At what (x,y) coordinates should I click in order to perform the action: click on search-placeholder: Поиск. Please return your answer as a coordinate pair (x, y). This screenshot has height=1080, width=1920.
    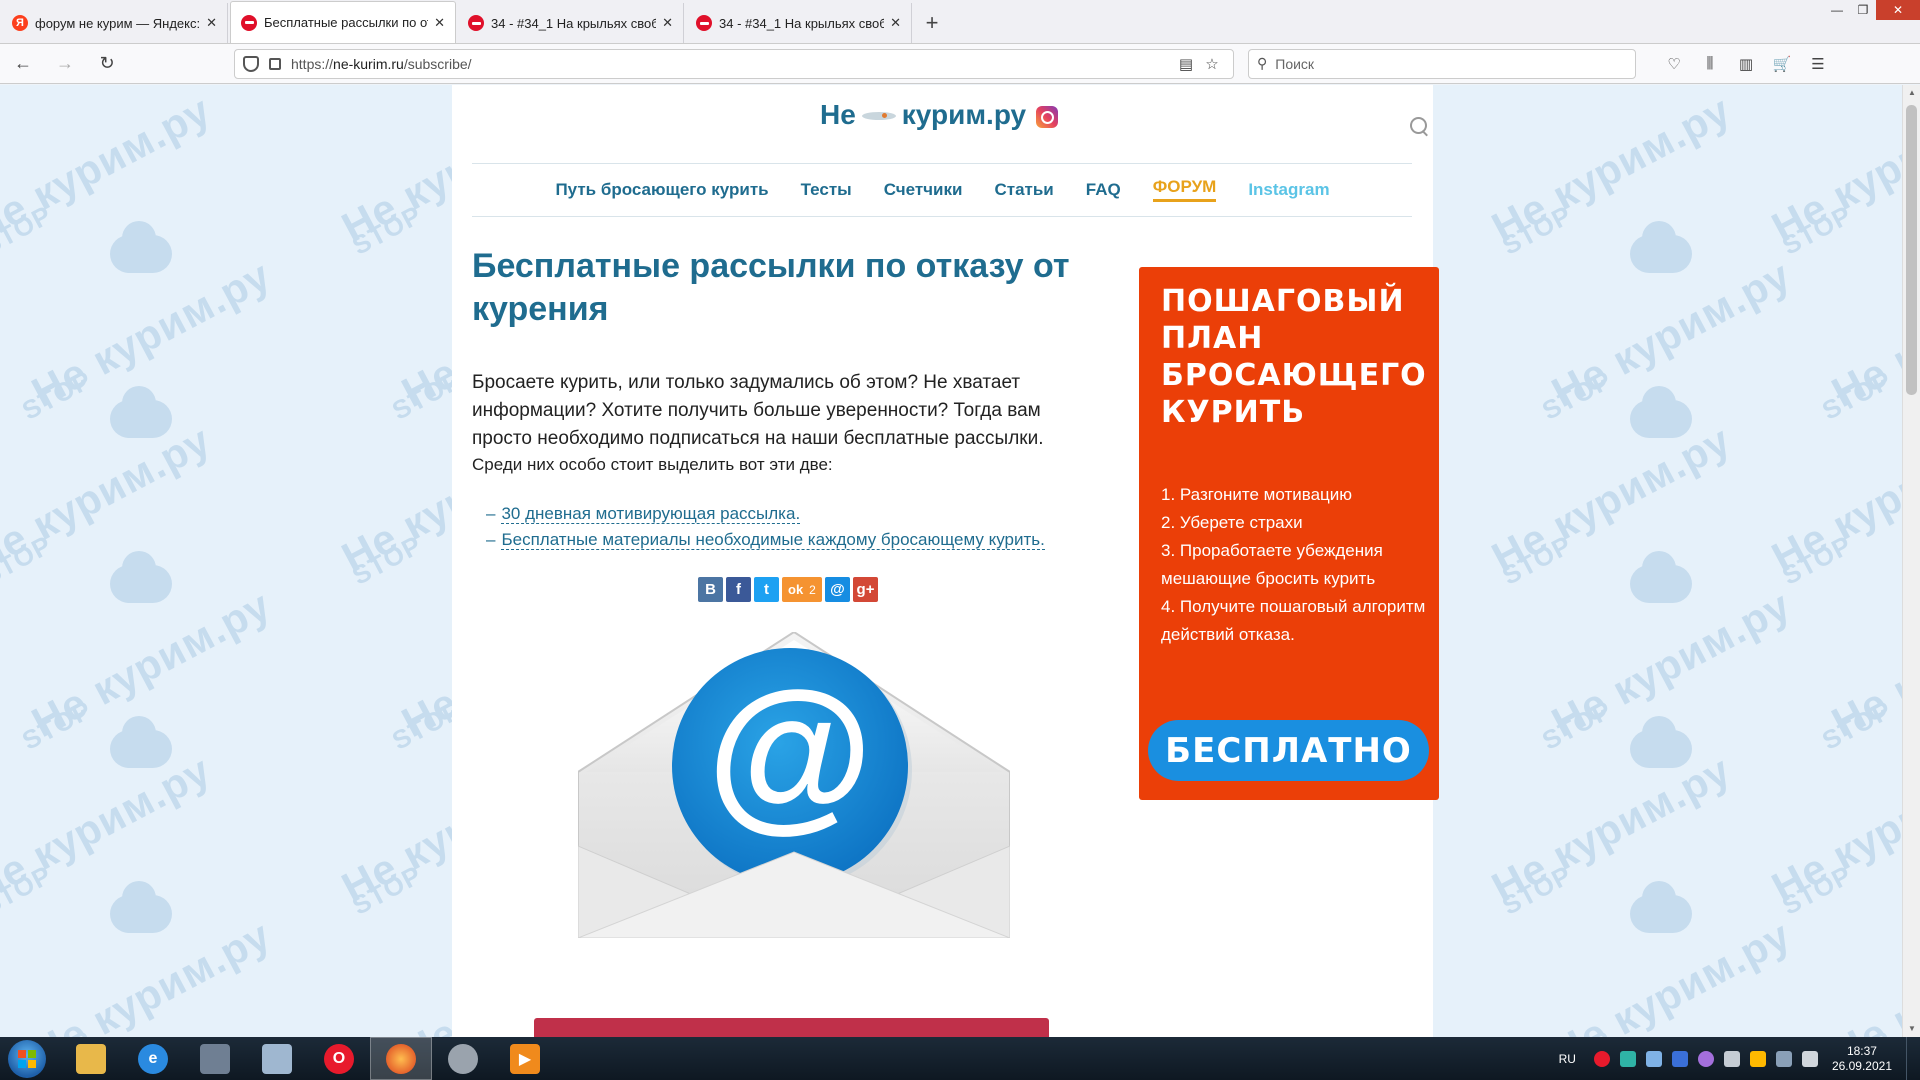
    Looking at the image, I should click on (1295, 63).